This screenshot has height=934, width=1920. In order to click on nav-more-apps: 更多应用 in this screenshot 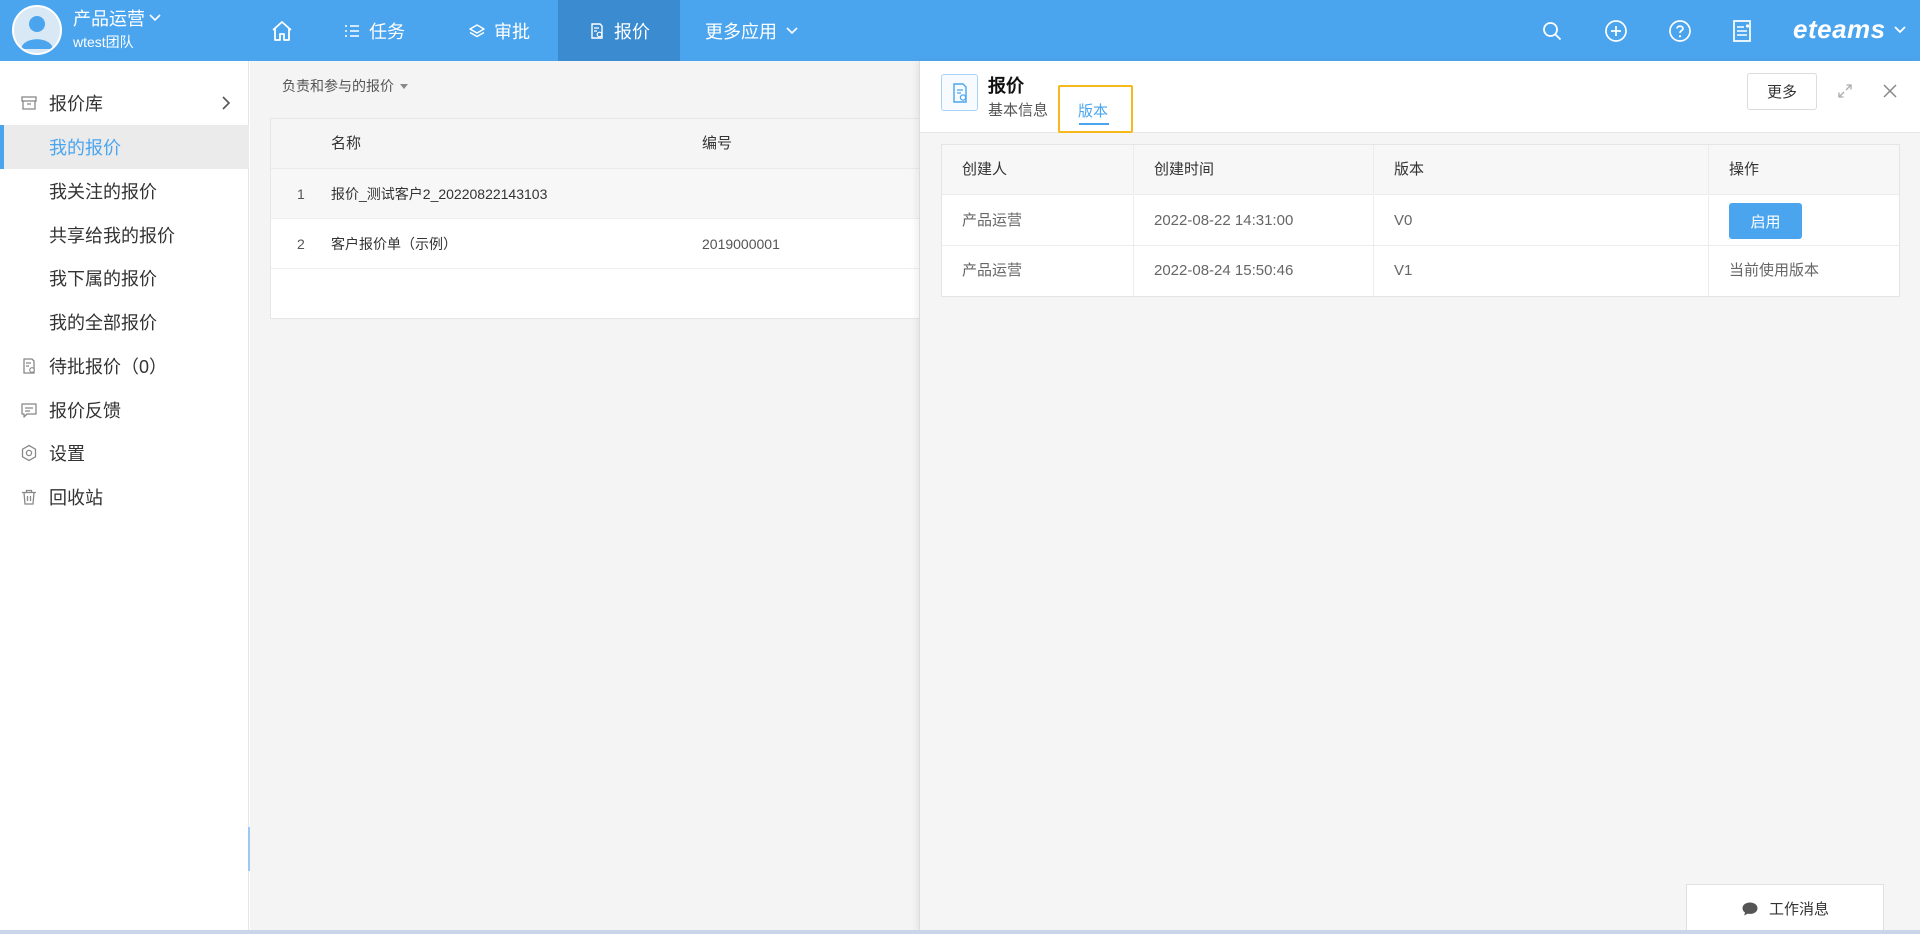, I will do `click(752, 30)`.